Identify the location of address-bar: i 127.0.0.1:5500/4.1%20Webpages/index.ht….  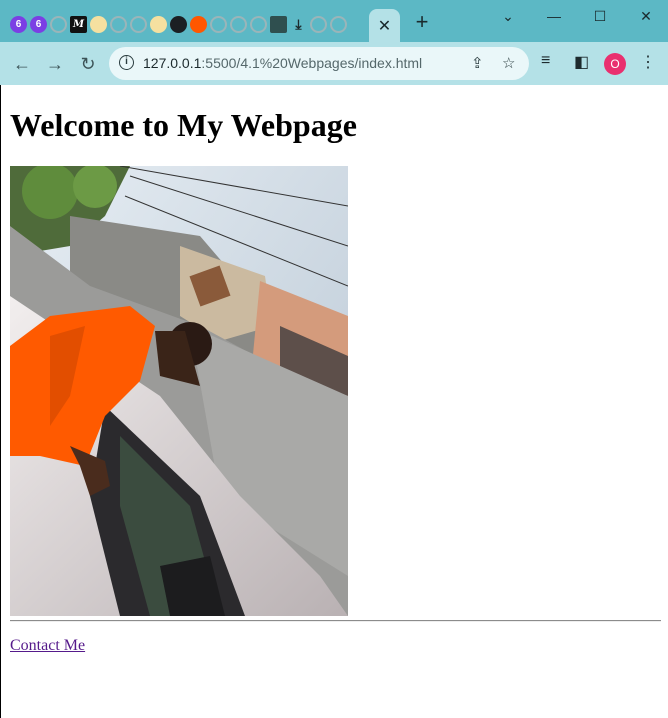
(319, 63).